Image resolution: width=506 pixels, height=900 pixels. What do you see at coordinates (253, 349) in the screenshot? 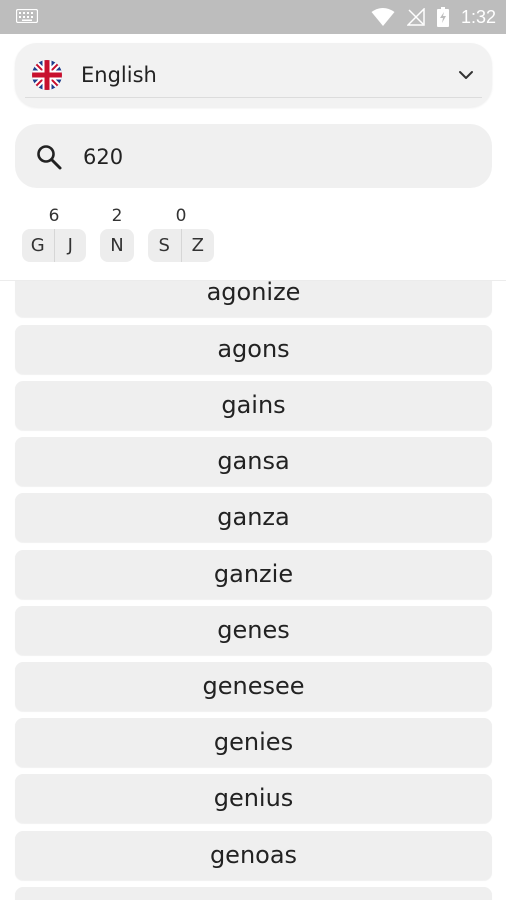
I see `word-item: agons` at bounding box center [253, 349].